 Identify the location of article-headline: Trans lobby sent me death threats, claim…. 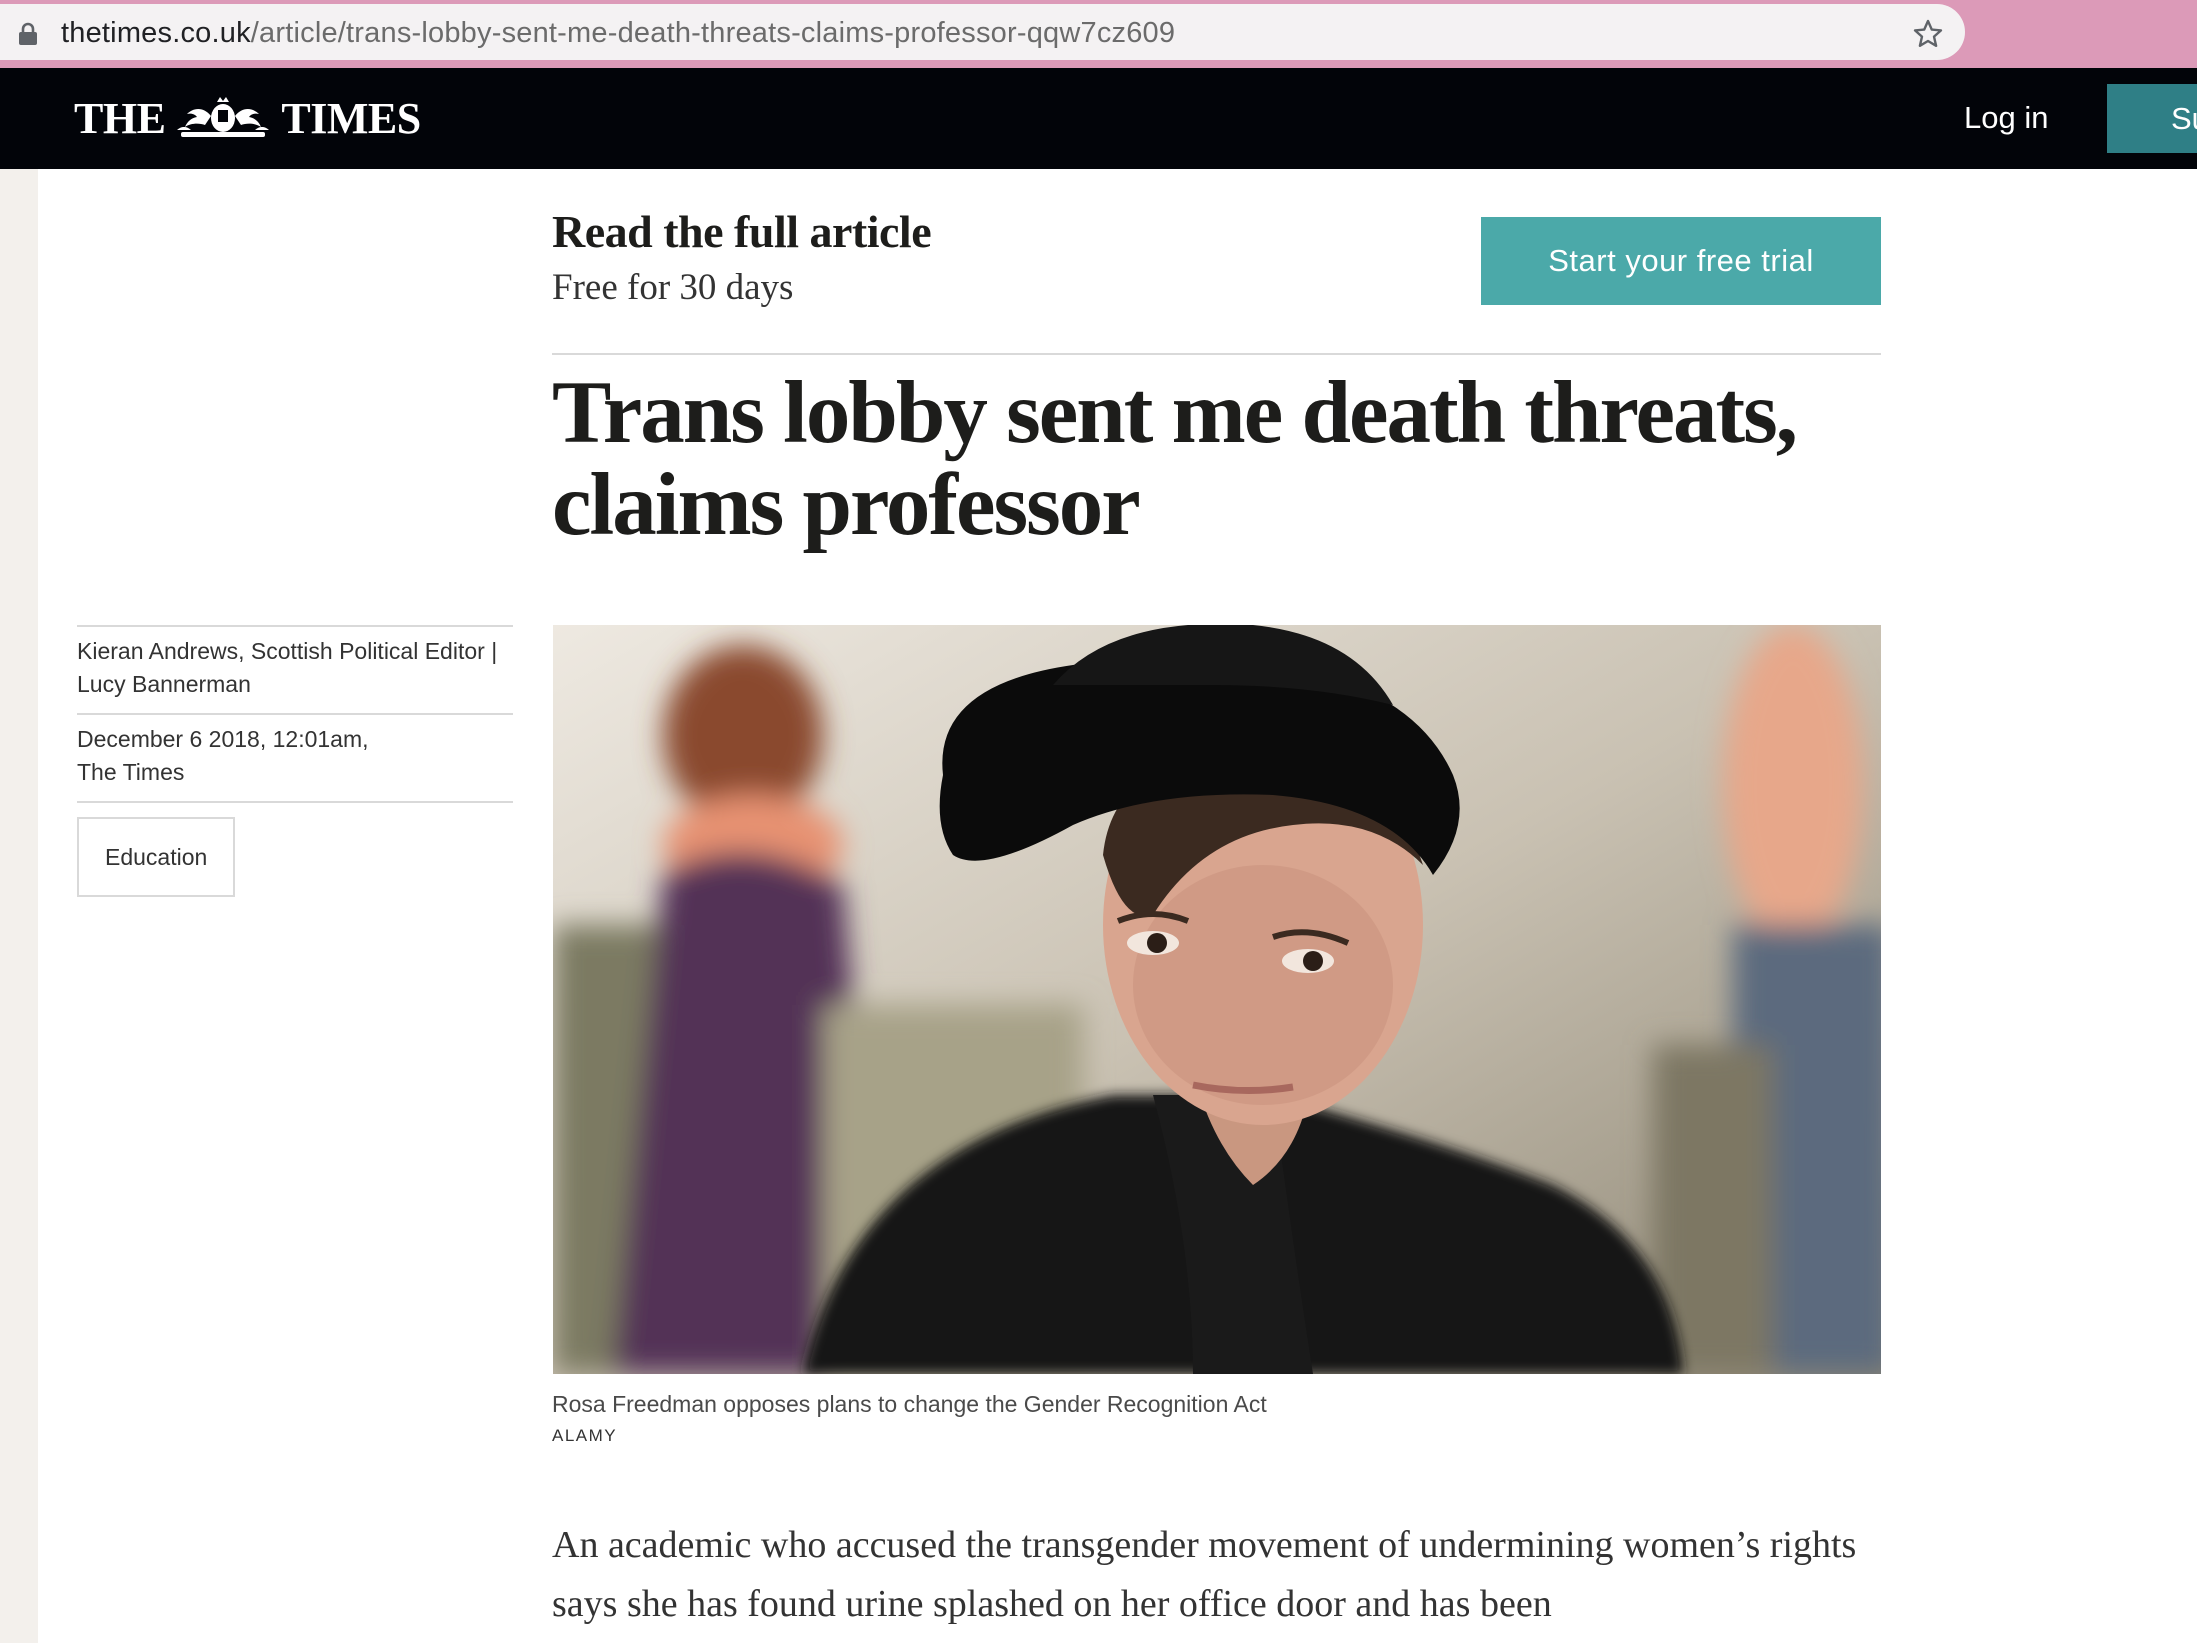
(1175, 459).